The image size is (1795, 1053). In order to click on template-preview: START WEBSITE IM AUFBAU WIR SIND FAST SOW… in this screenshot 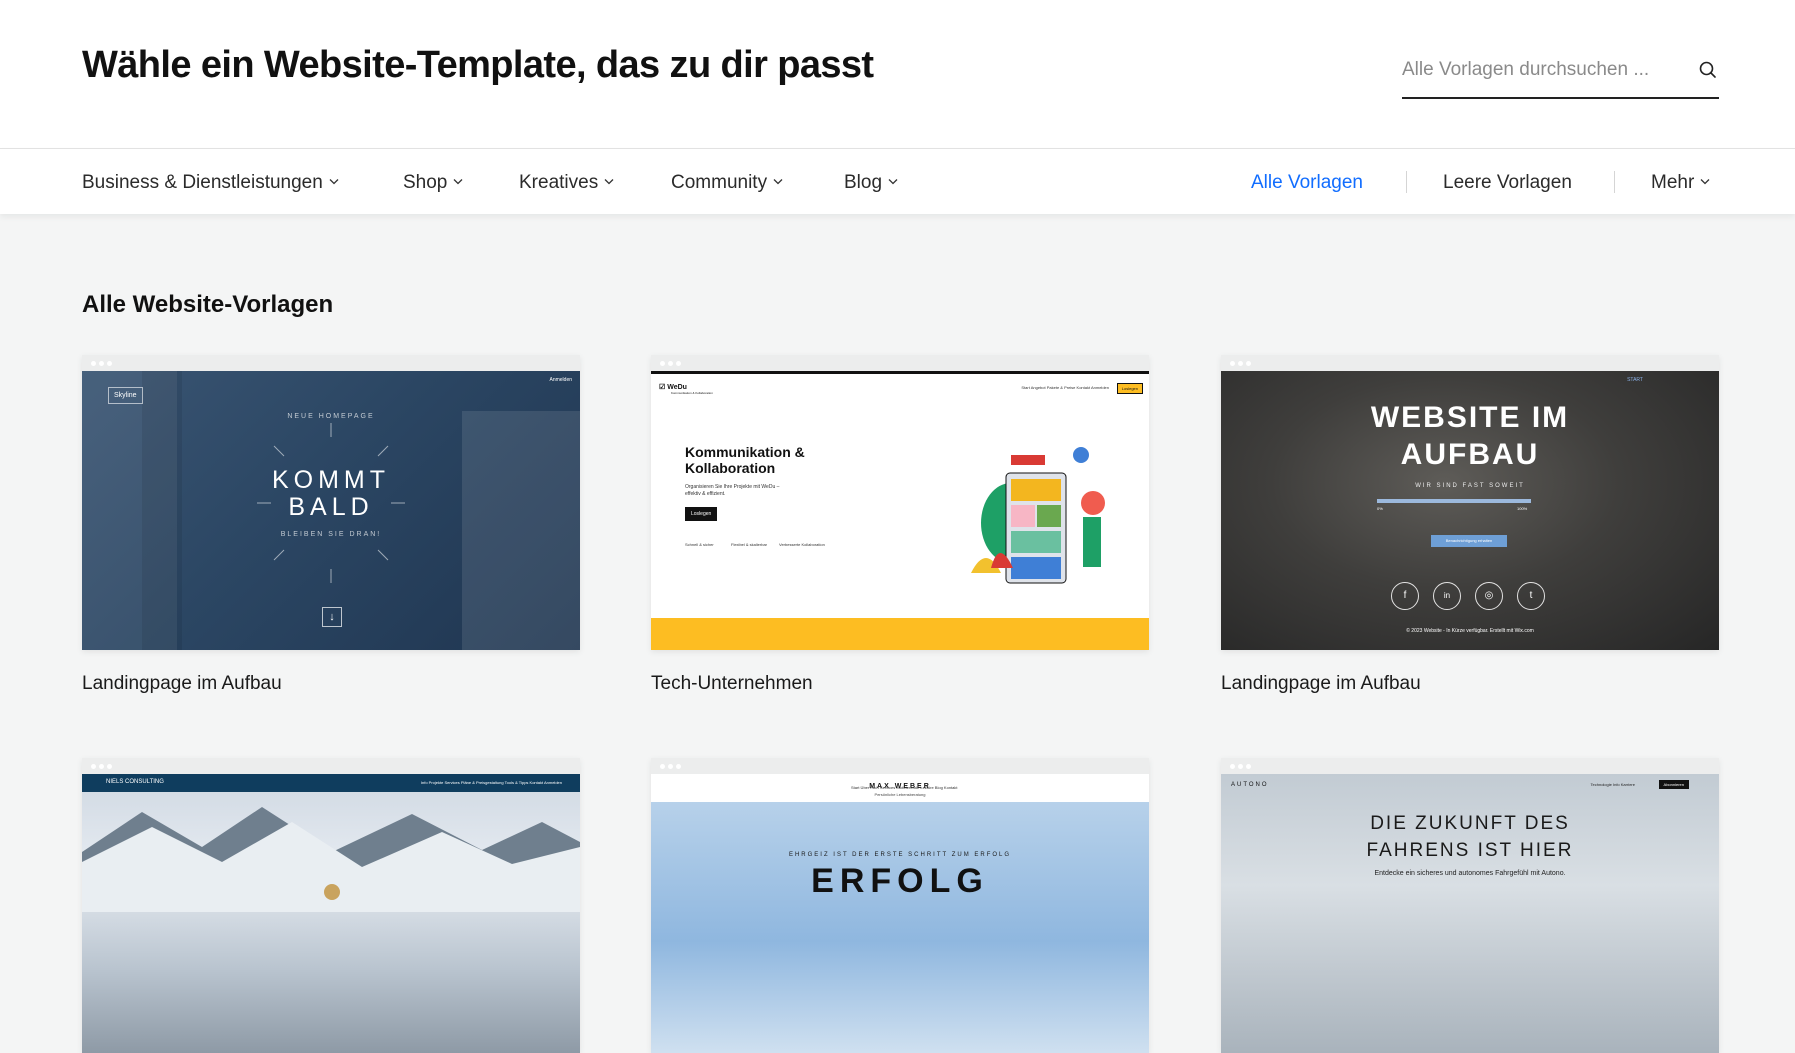, I will do `click(1470, 510)`.